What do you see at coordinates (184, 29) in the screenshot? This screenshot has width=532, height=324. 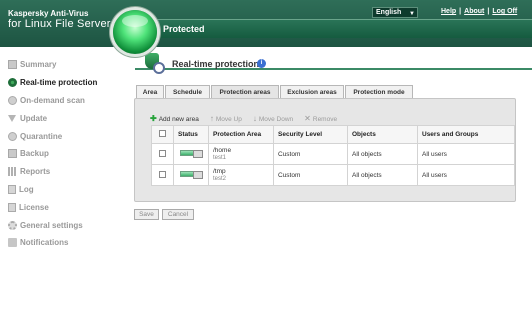 I see `protection-status-text: Protected` at bounding box center [184, 29].